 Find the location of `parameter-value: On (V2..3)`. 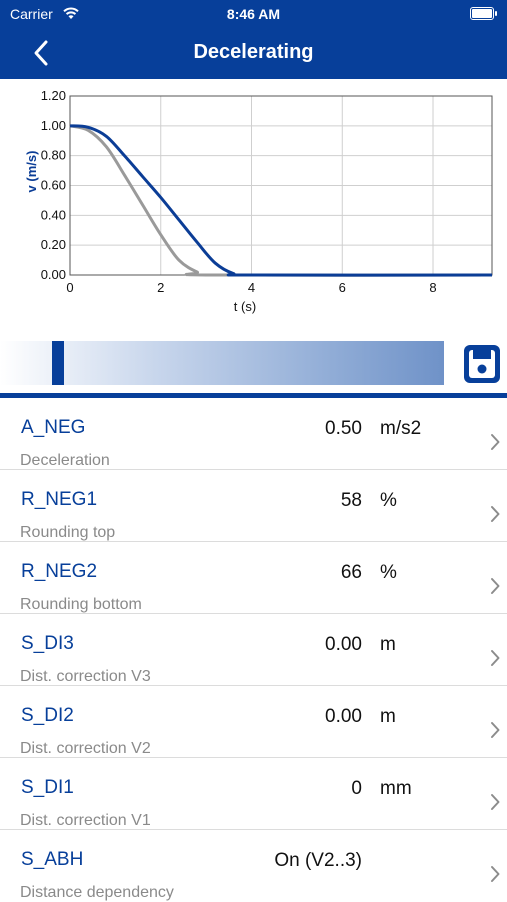

parameter-value: On (V2..3) is located at coordinates (318, 860).